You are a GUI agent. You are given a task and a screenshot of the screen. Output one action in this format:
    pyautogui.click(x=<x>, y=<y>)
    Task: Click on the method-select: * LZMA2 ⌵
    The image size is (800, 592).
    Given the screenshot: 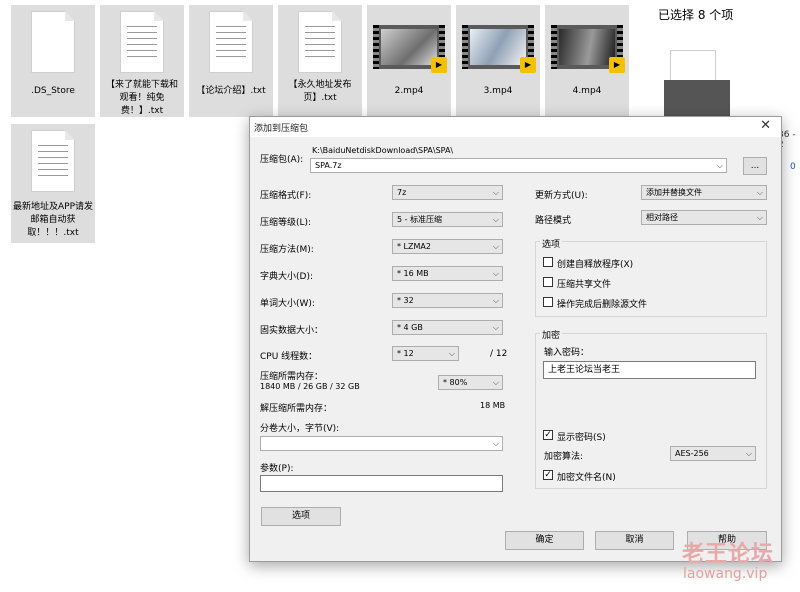 What is the action you would take?
    pyautogui.click(x=447, y=246)
    